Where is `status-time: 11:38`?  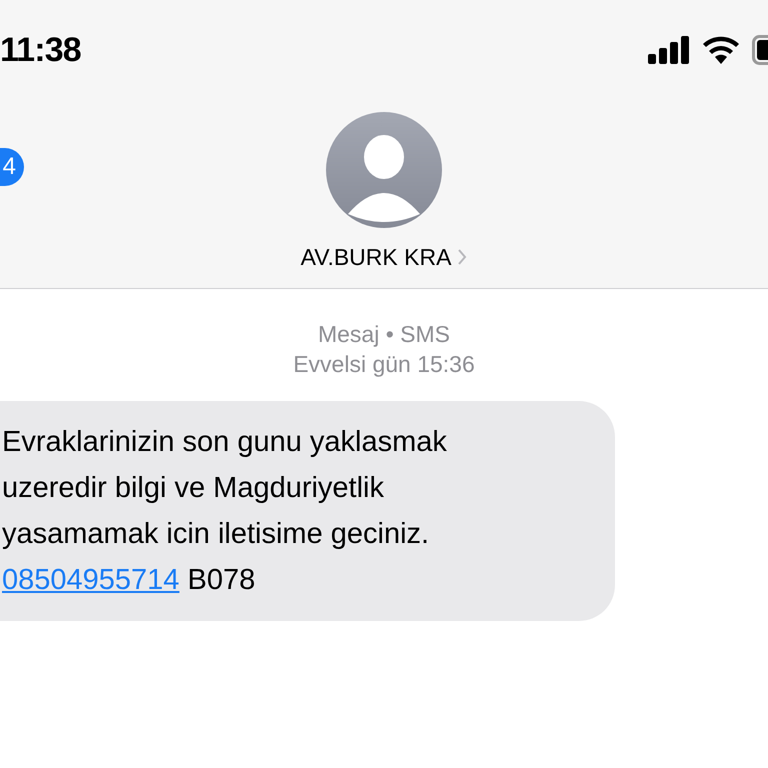 status-time: 11:38 is located at coordinates (40, 50).